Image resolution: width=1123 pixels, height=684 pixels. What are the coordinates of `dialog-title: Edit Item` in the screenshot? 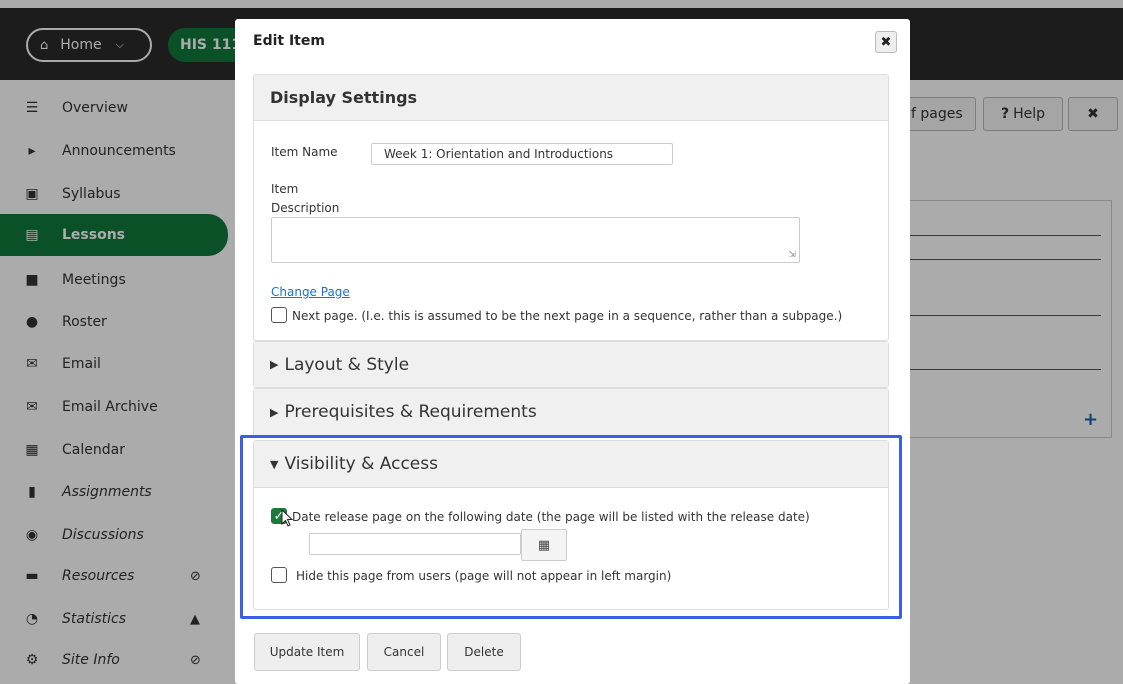 It's located at (289, 41).